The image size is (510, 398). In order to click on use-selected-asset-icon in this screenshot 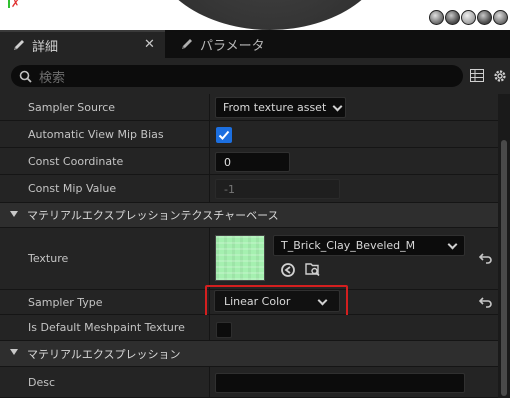, I will do `click(288, 270)`.